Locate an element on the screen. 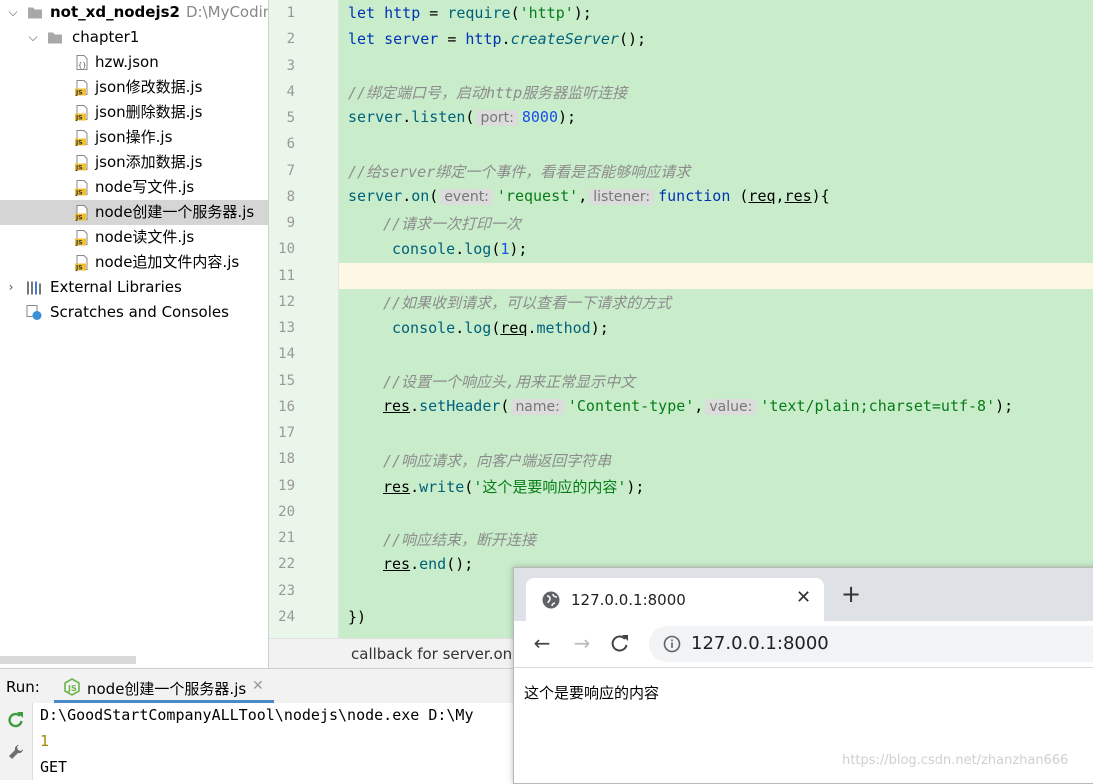 This screenshot has width=1093, height=784. run-tab-label: node创建一个服务器.js is located at coordinates (167, 689).